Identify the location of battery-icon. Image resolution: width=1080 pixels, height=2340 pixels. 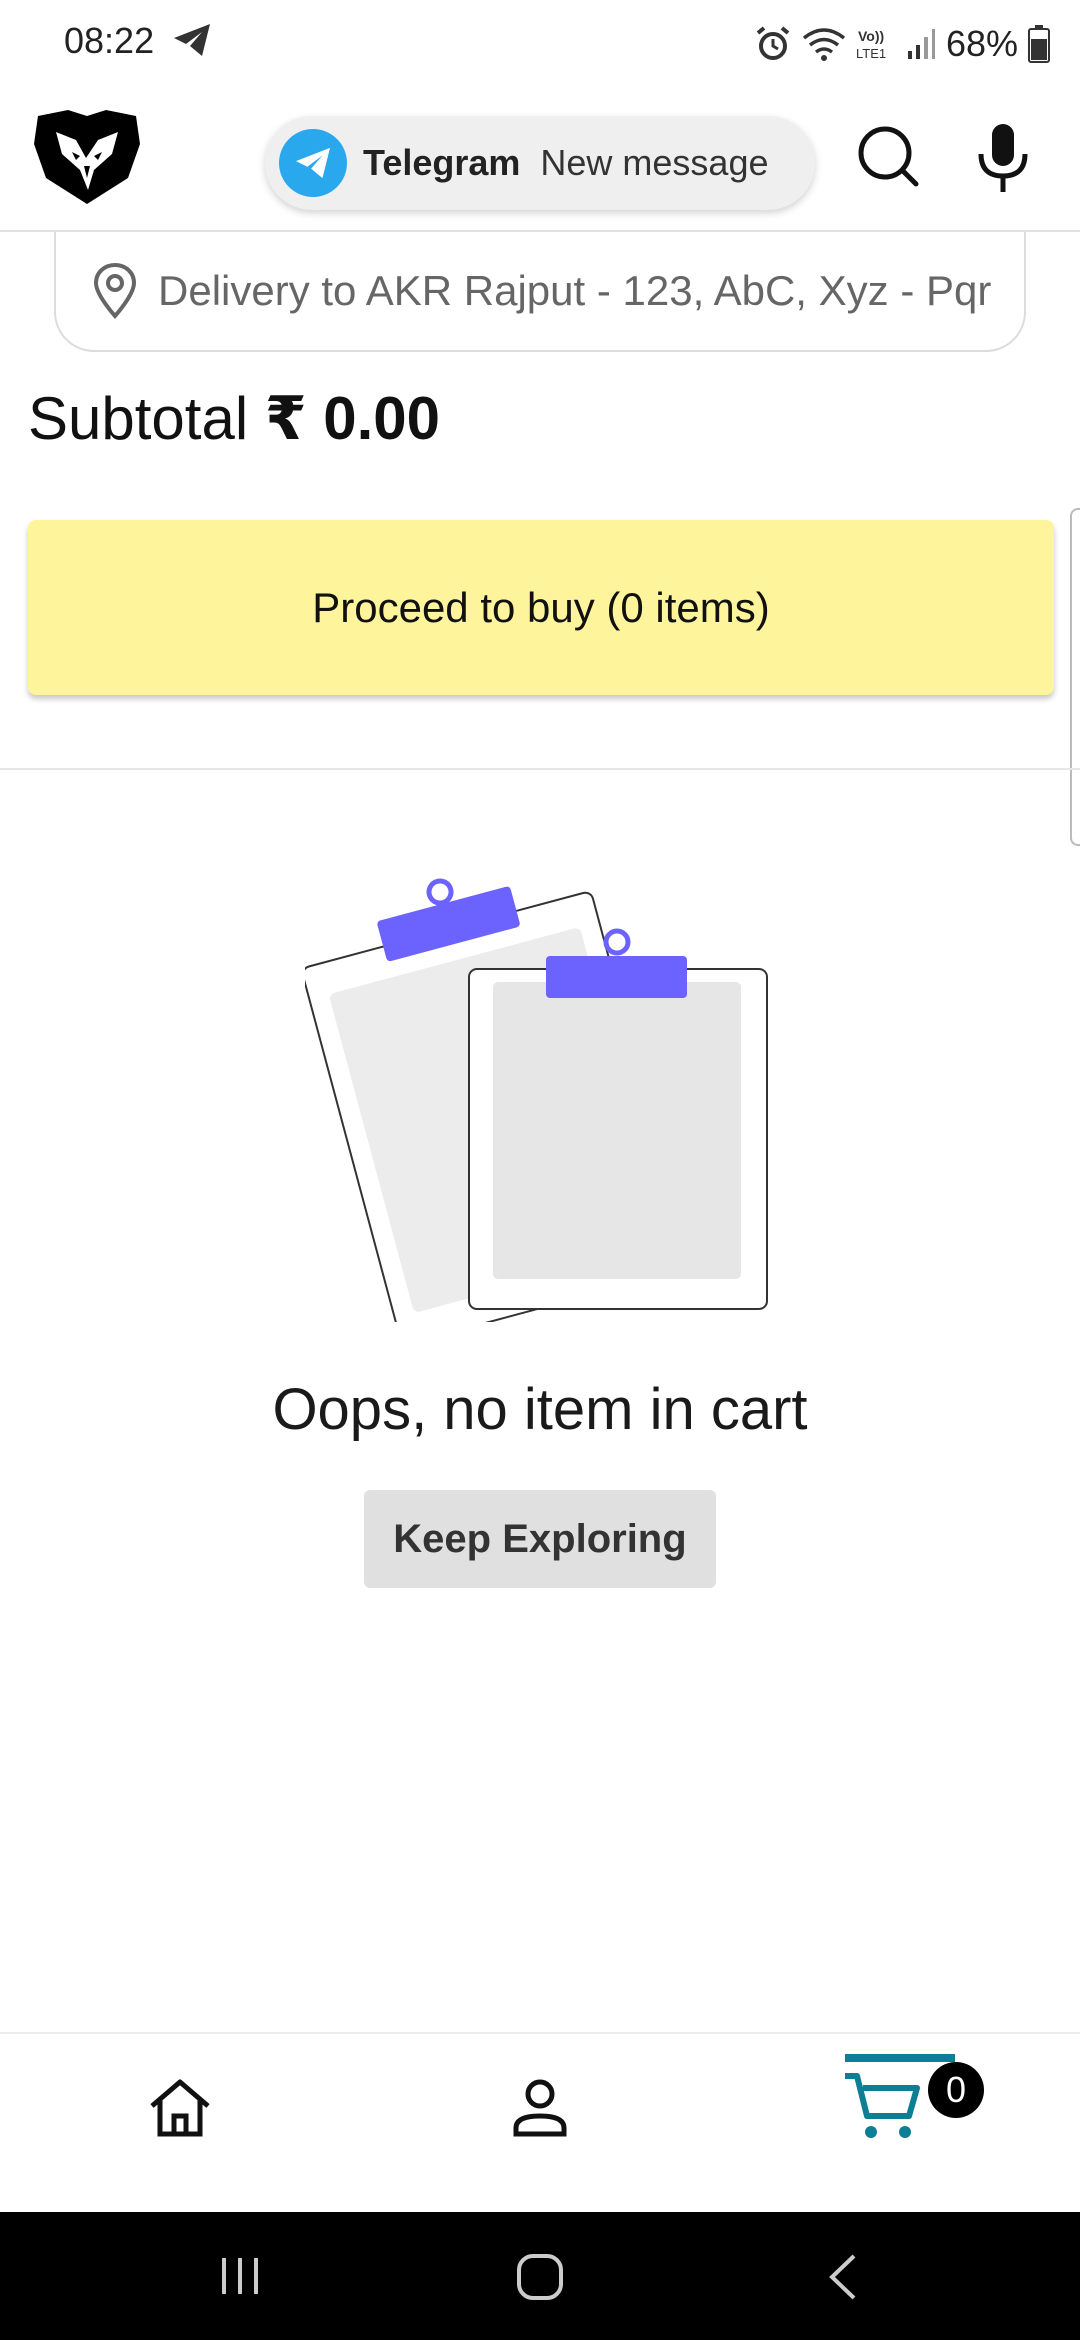
(1039, 44).